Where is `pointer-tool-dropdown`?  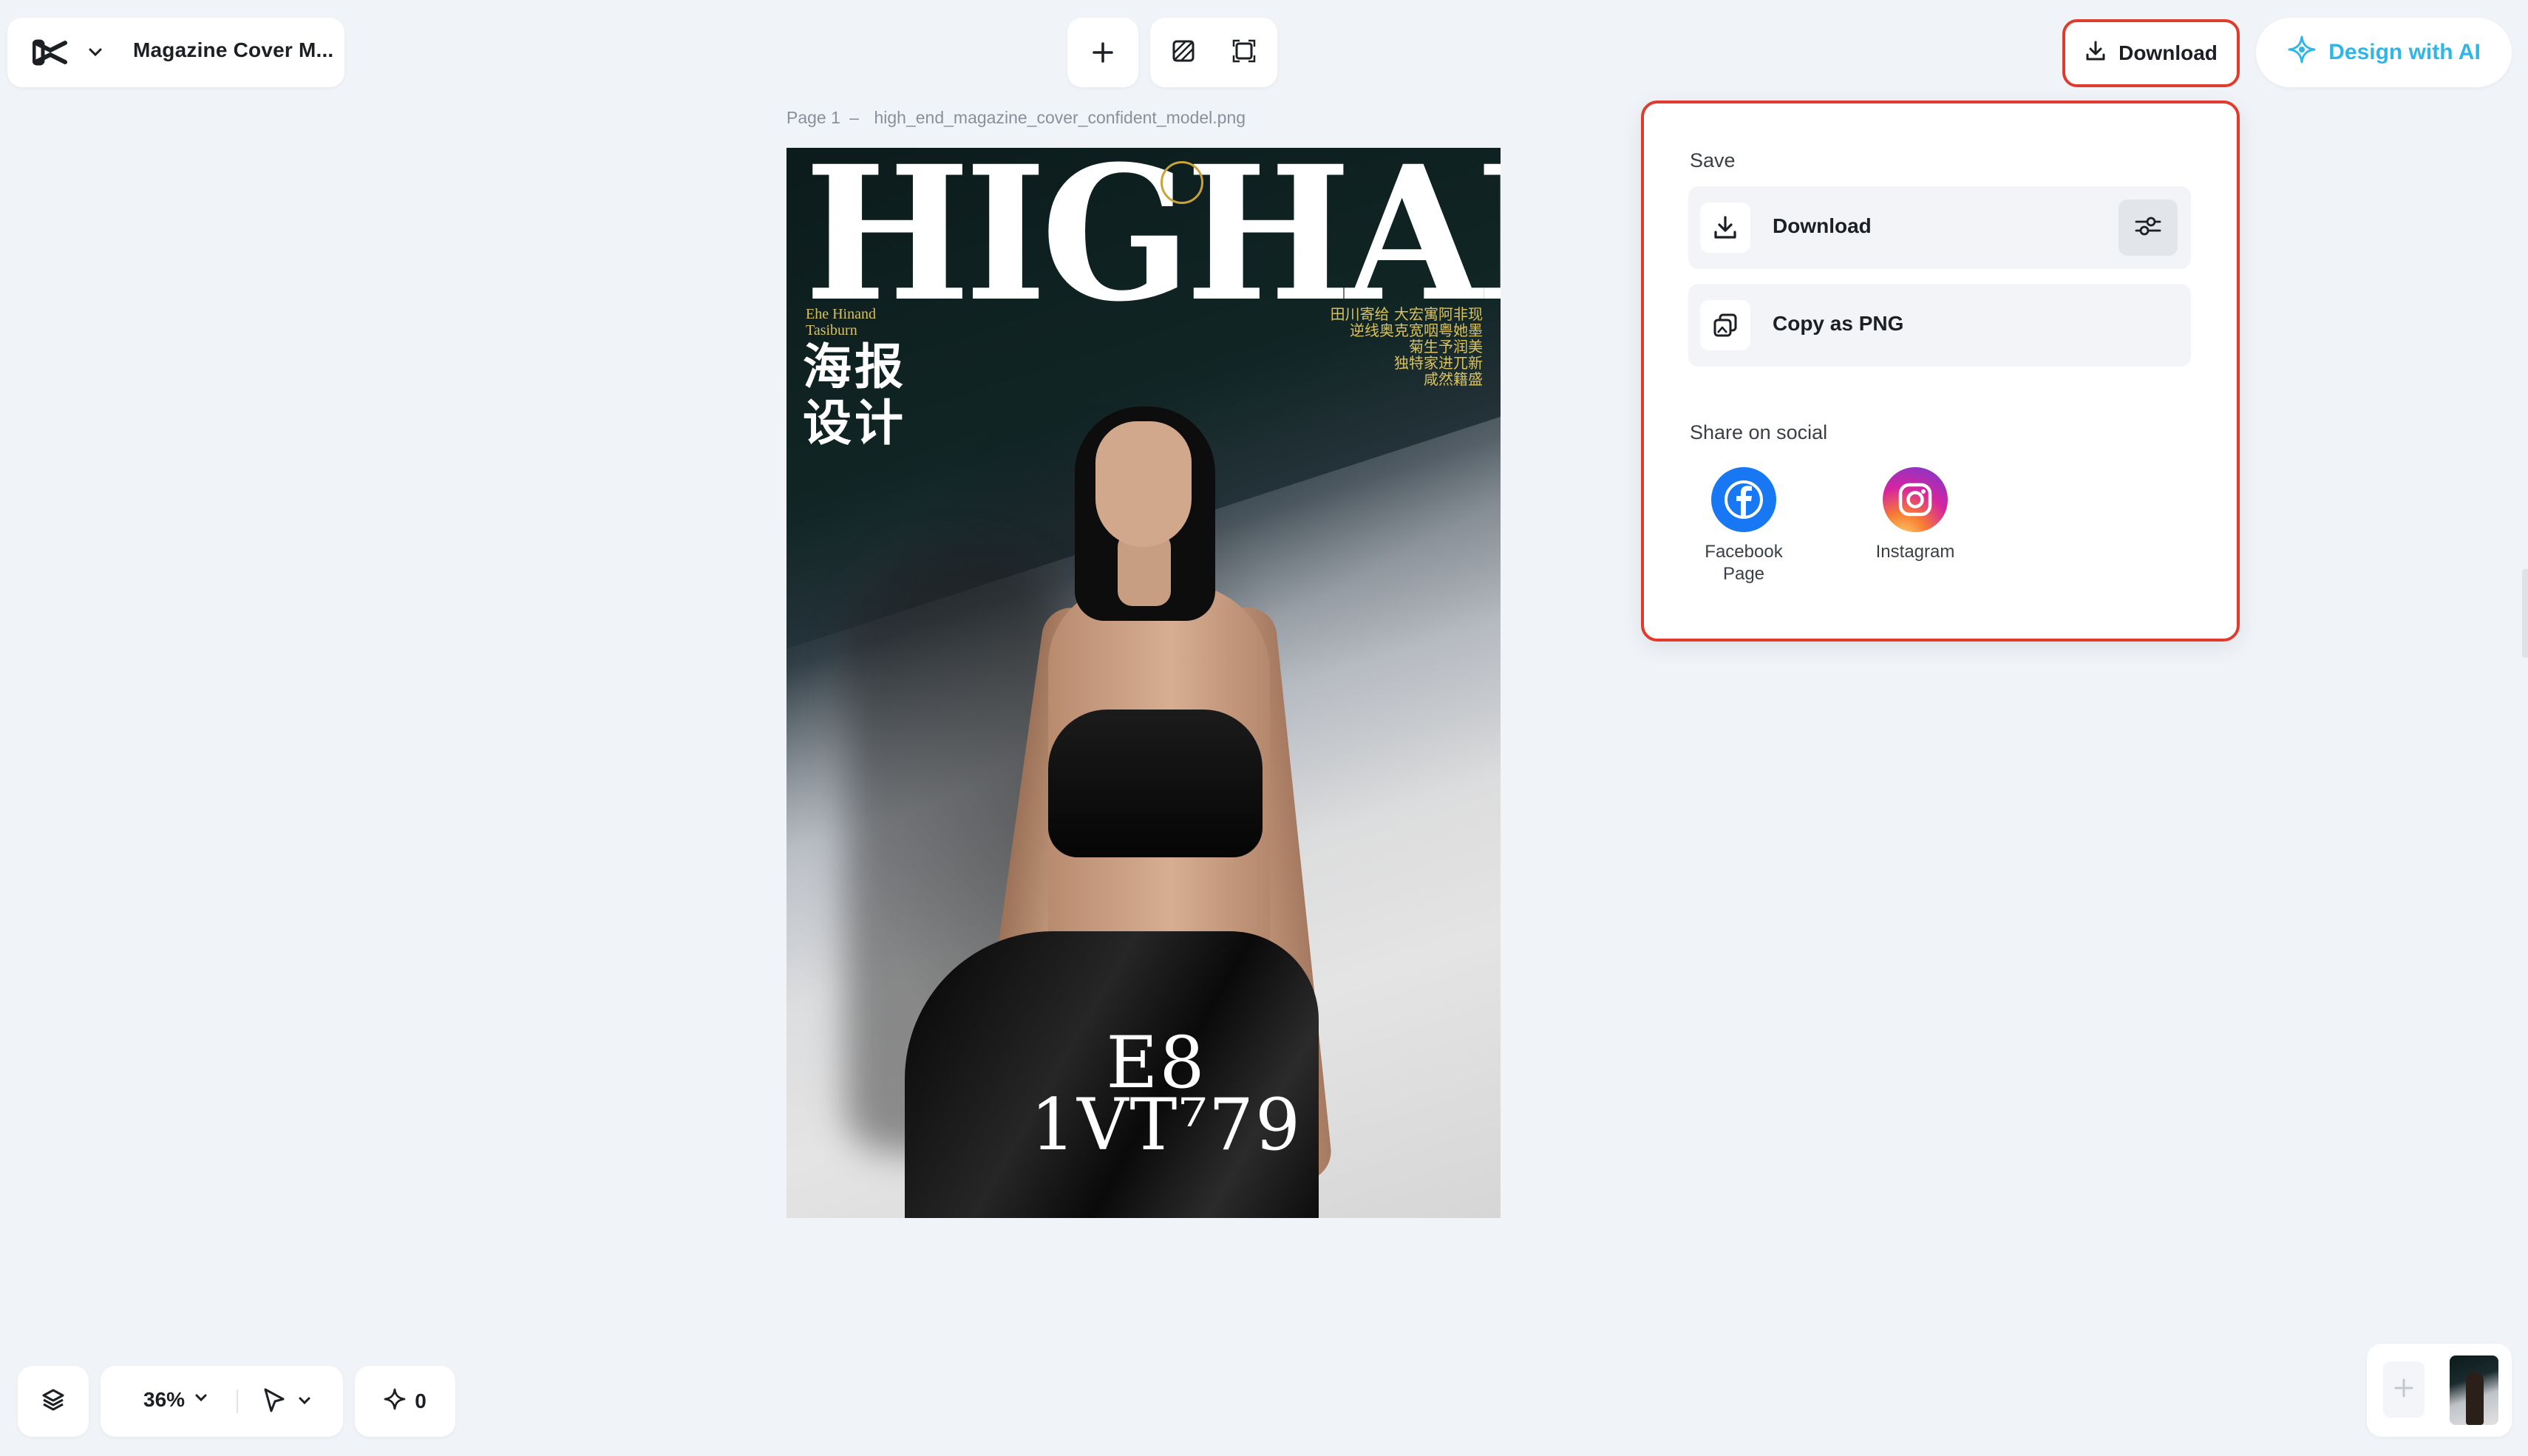 pointer-tool-dropdown is located at coordinates (288, 1402).